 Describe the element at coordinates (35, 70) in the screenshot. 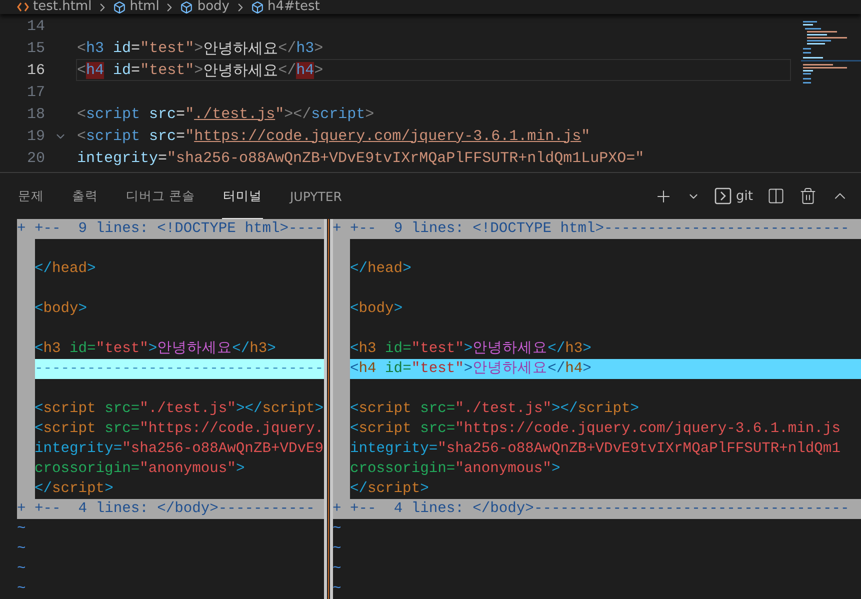

I see `line-number: 16` at that location.